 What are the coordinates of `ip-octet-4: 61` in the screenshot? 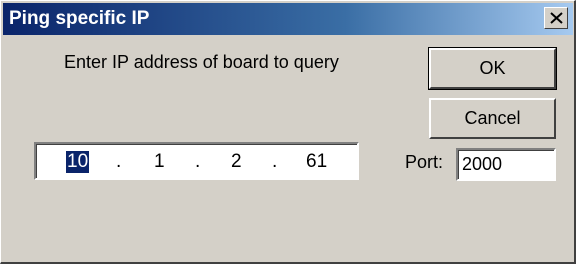 It's located at (316, 162).